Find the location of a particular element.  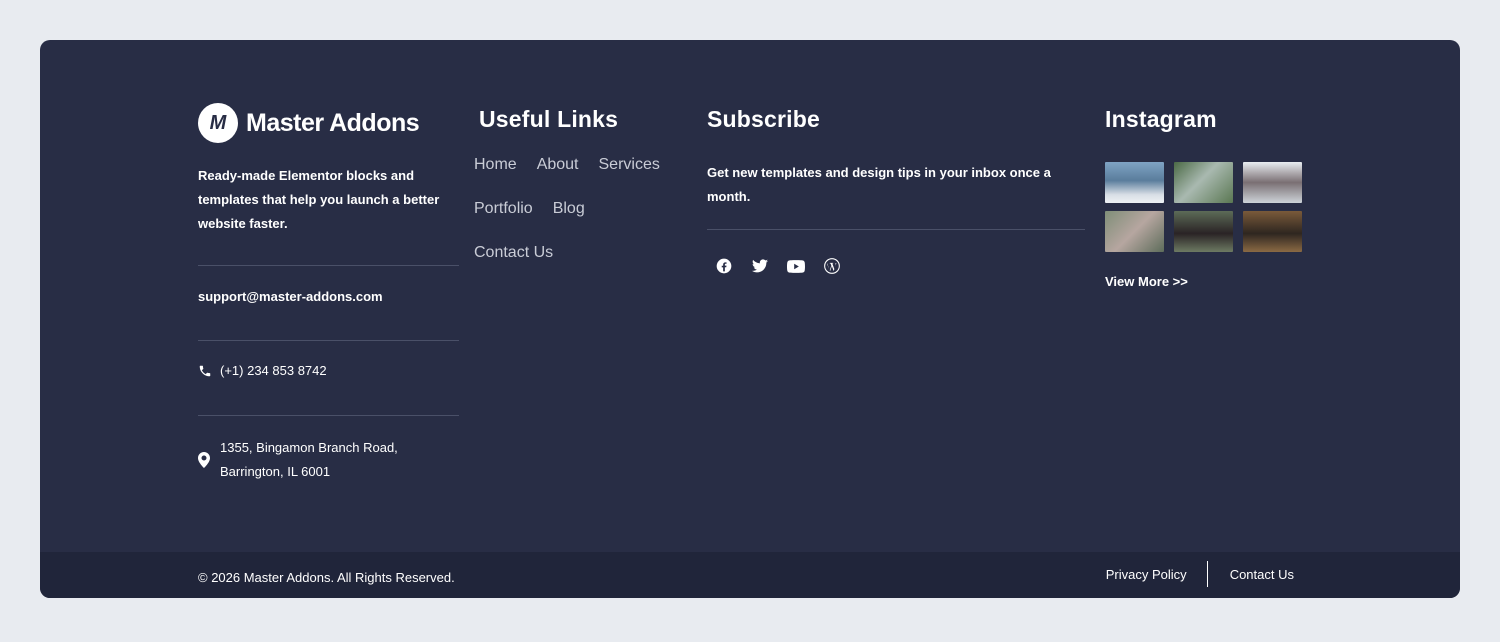

useful-links-heading: Useful Links is located at coordinates (549, 119).